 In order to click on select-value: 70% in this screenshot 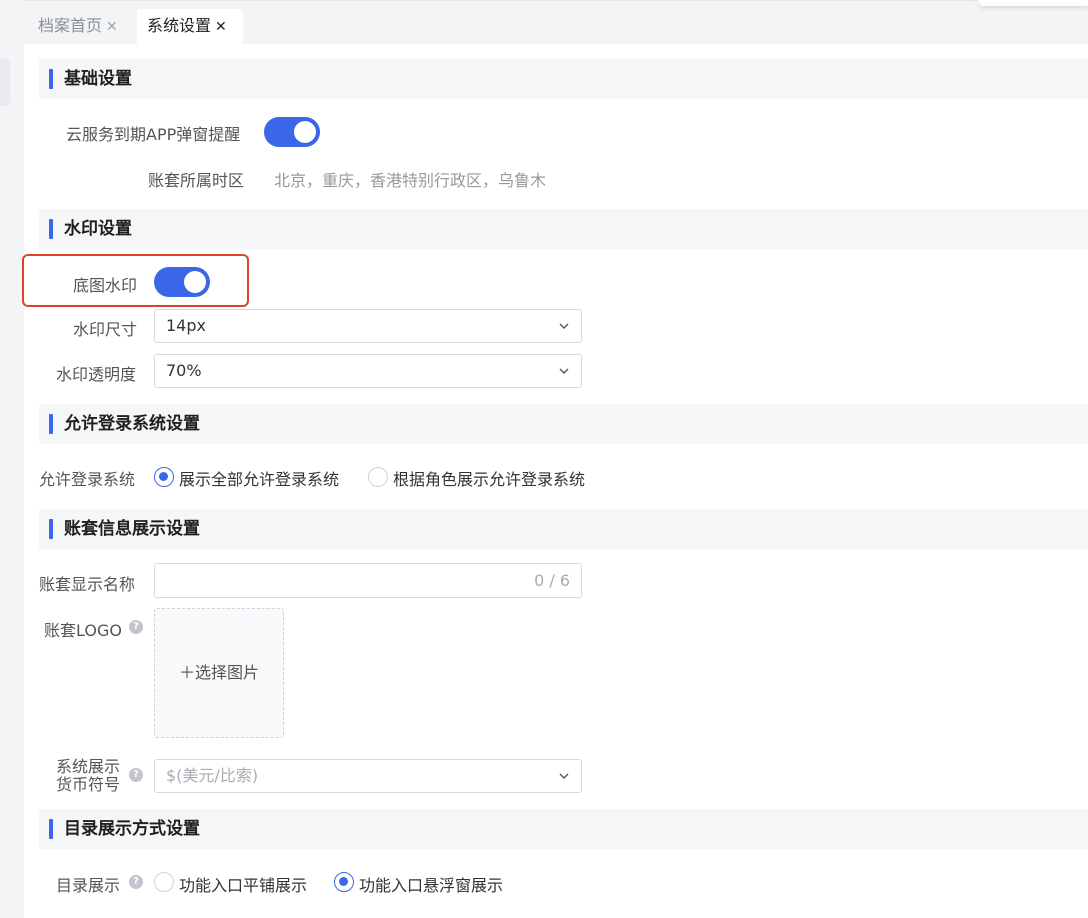, I will do `click(184, 370)`.